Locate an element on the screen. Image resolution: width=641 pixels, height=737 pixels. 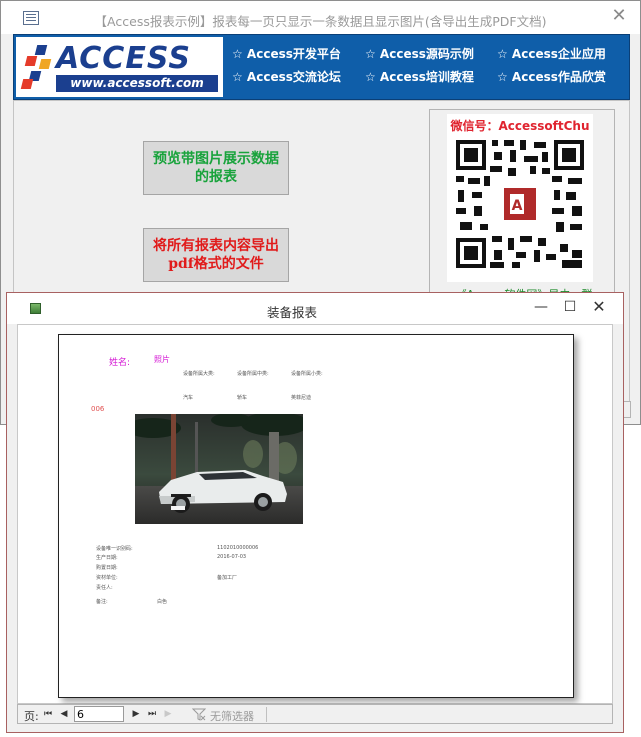
photo-label: 照片 is located at coordinates (162, 359).